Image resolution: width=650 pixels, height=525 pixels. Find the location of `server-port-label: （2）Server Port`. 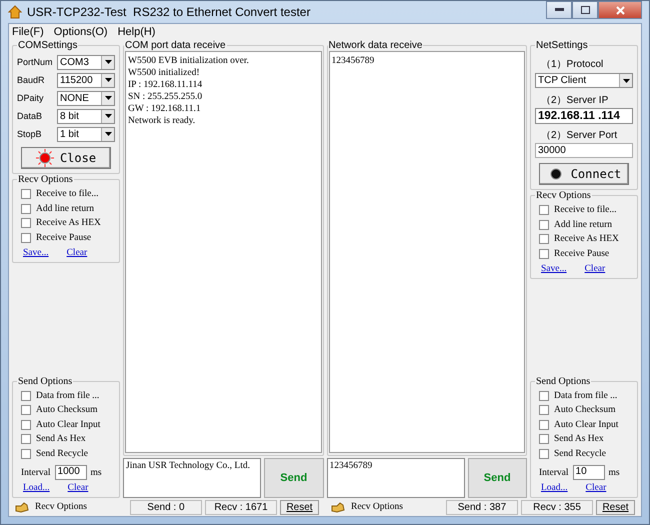

server-port-label: （2）Server Port is located at coordinates (579, 136).